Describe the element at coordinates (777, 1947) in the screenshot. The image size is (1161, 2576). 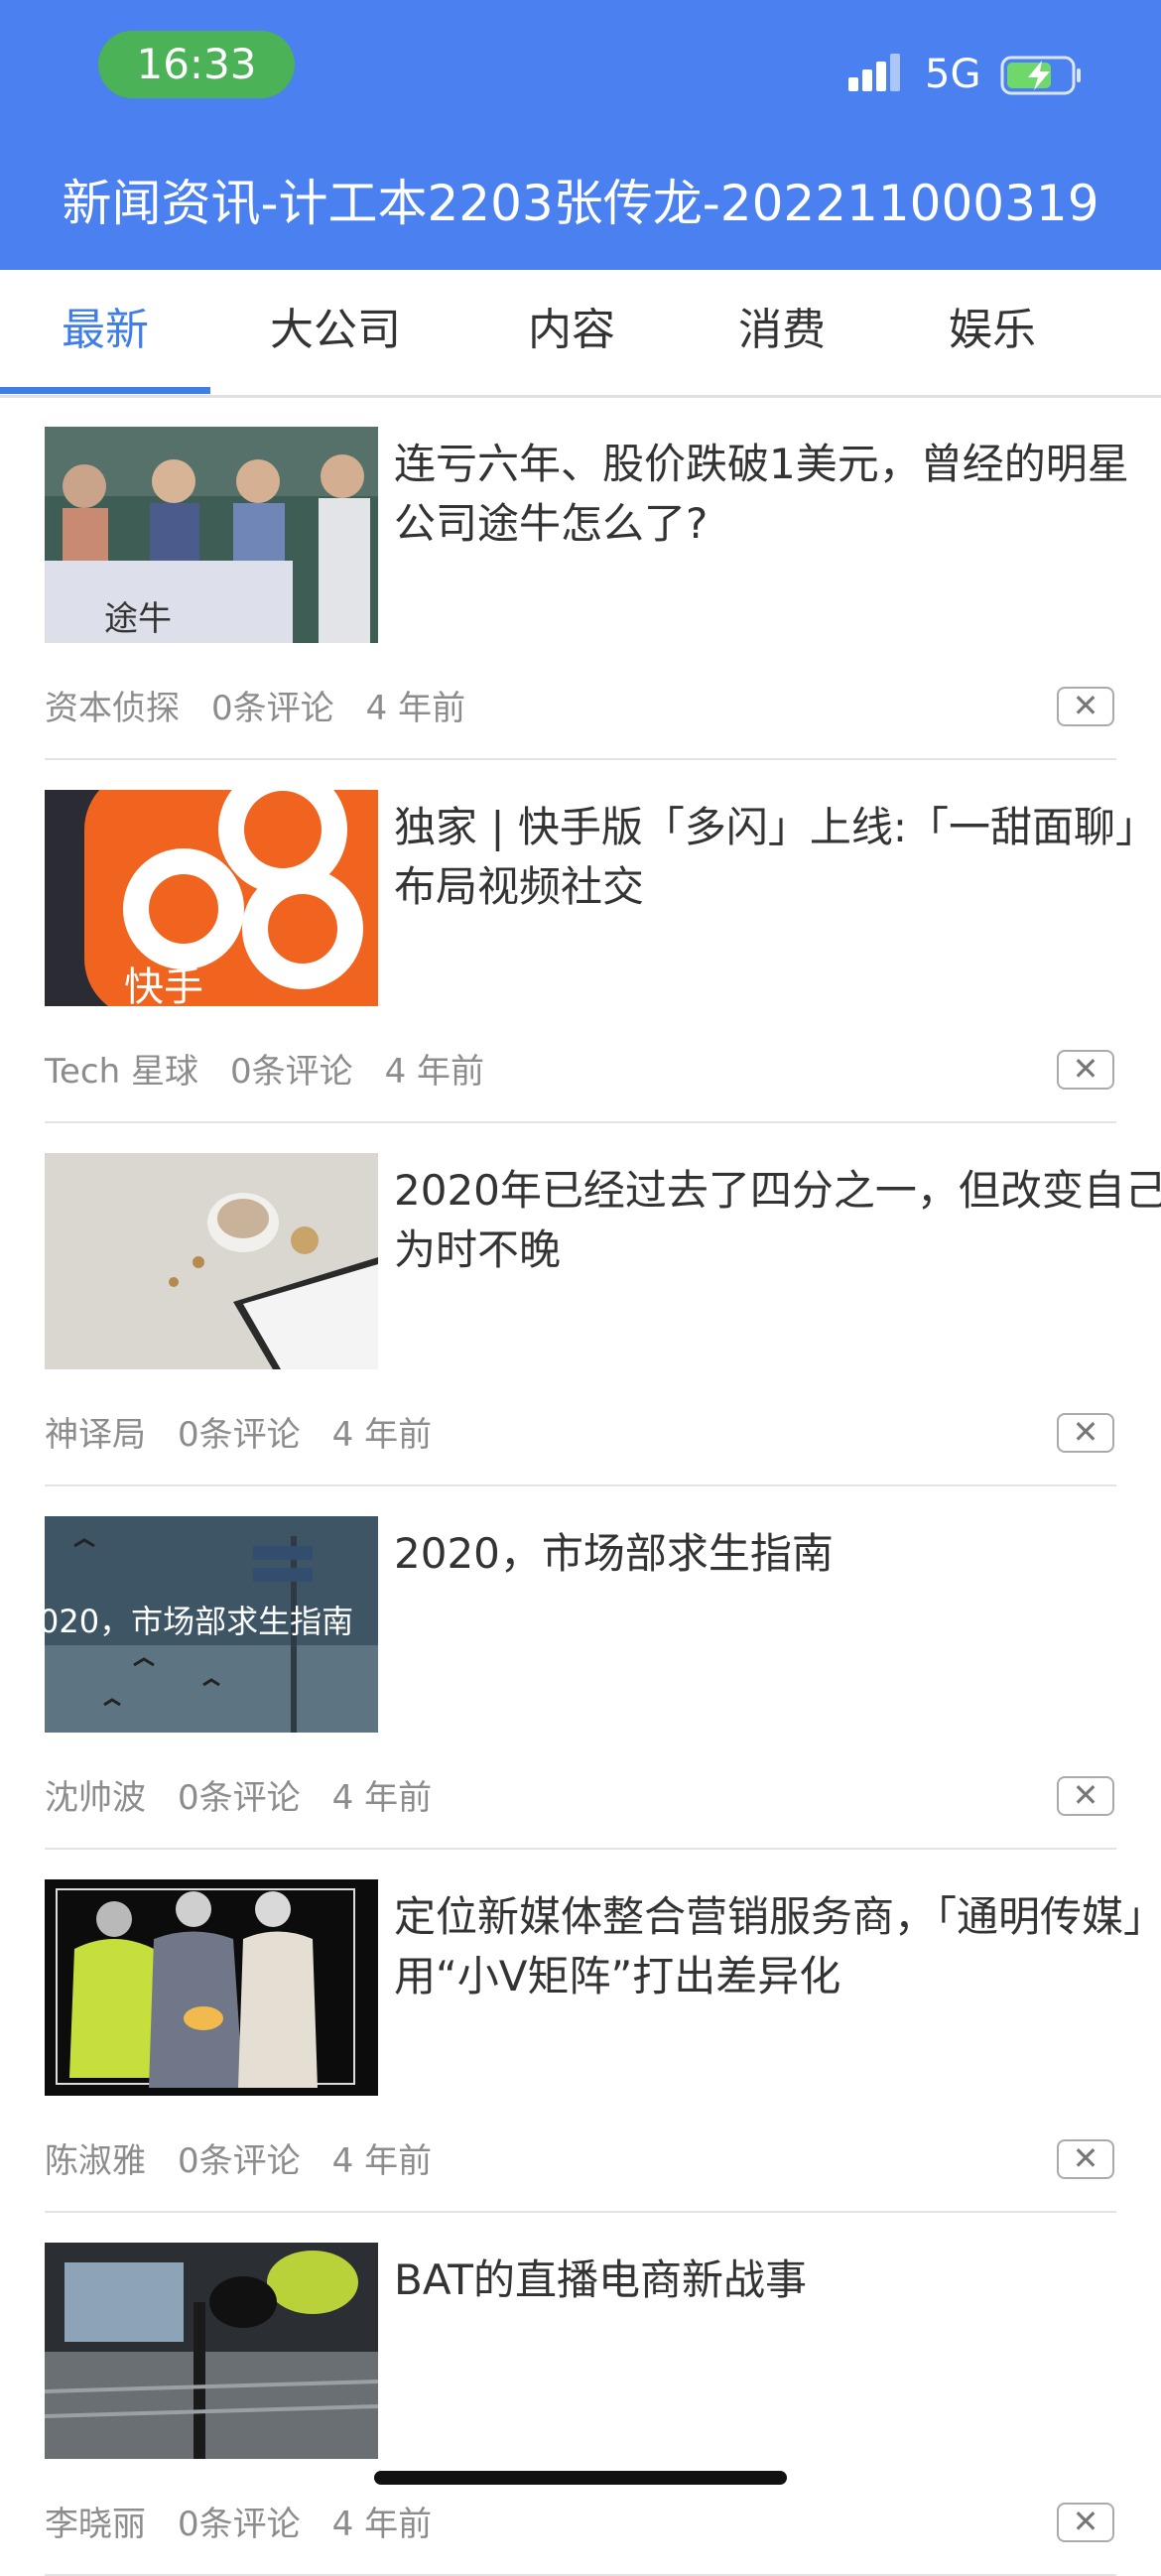
I see `news-title: 定位新媒体整合营销服务商，「通明传媒」用“小V矩阵”打出差异化` at that location.